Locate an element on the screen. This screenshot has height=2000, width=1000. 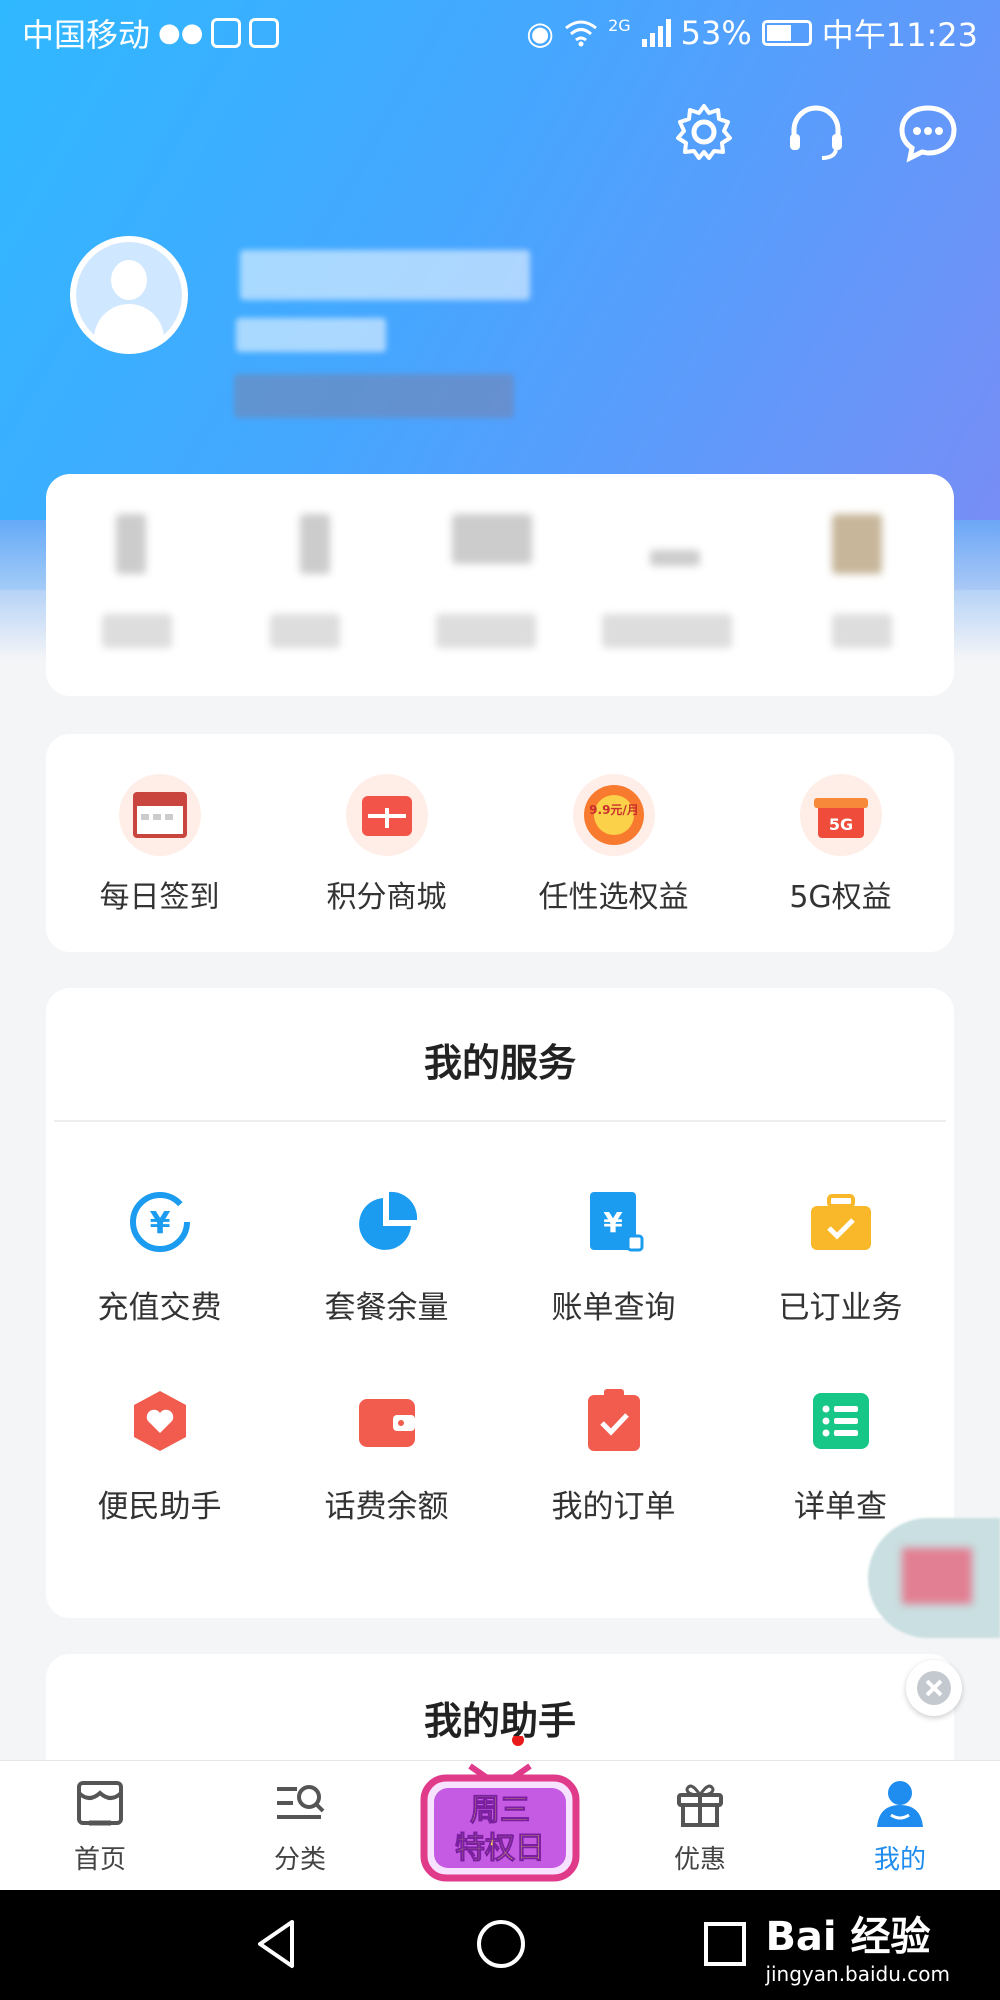
tab-mine: 我的 is located at coordinates (900, 1826).